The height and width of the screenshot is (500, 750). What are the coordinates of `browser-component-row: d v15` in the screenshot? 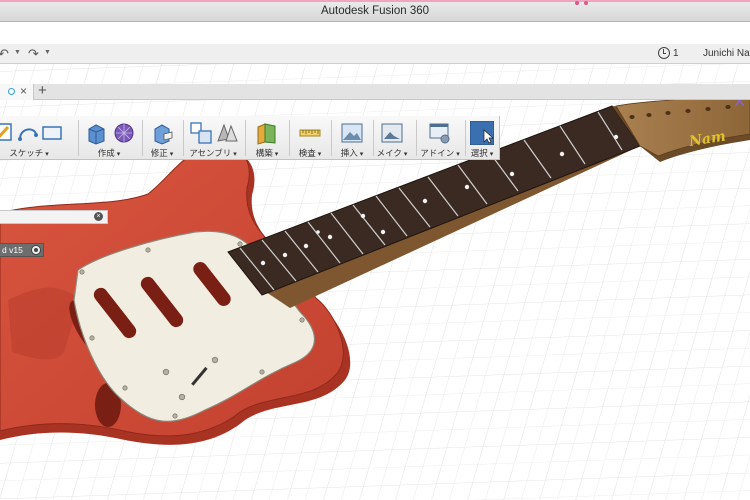 It's located at (22, 250).